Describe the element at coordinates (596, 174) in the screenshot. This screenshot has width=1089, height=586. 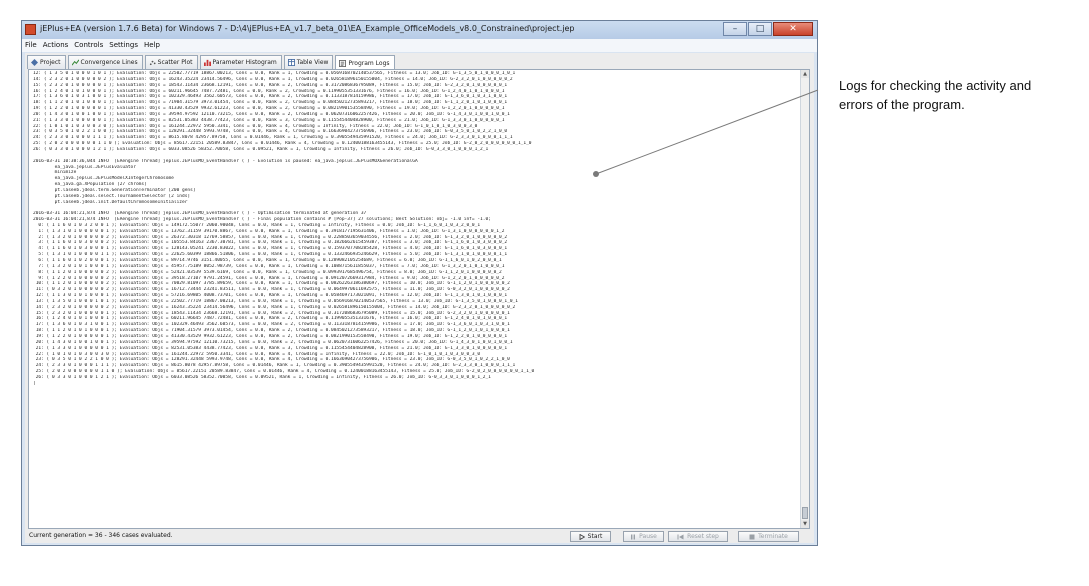
I see `callout-dot` at that location.